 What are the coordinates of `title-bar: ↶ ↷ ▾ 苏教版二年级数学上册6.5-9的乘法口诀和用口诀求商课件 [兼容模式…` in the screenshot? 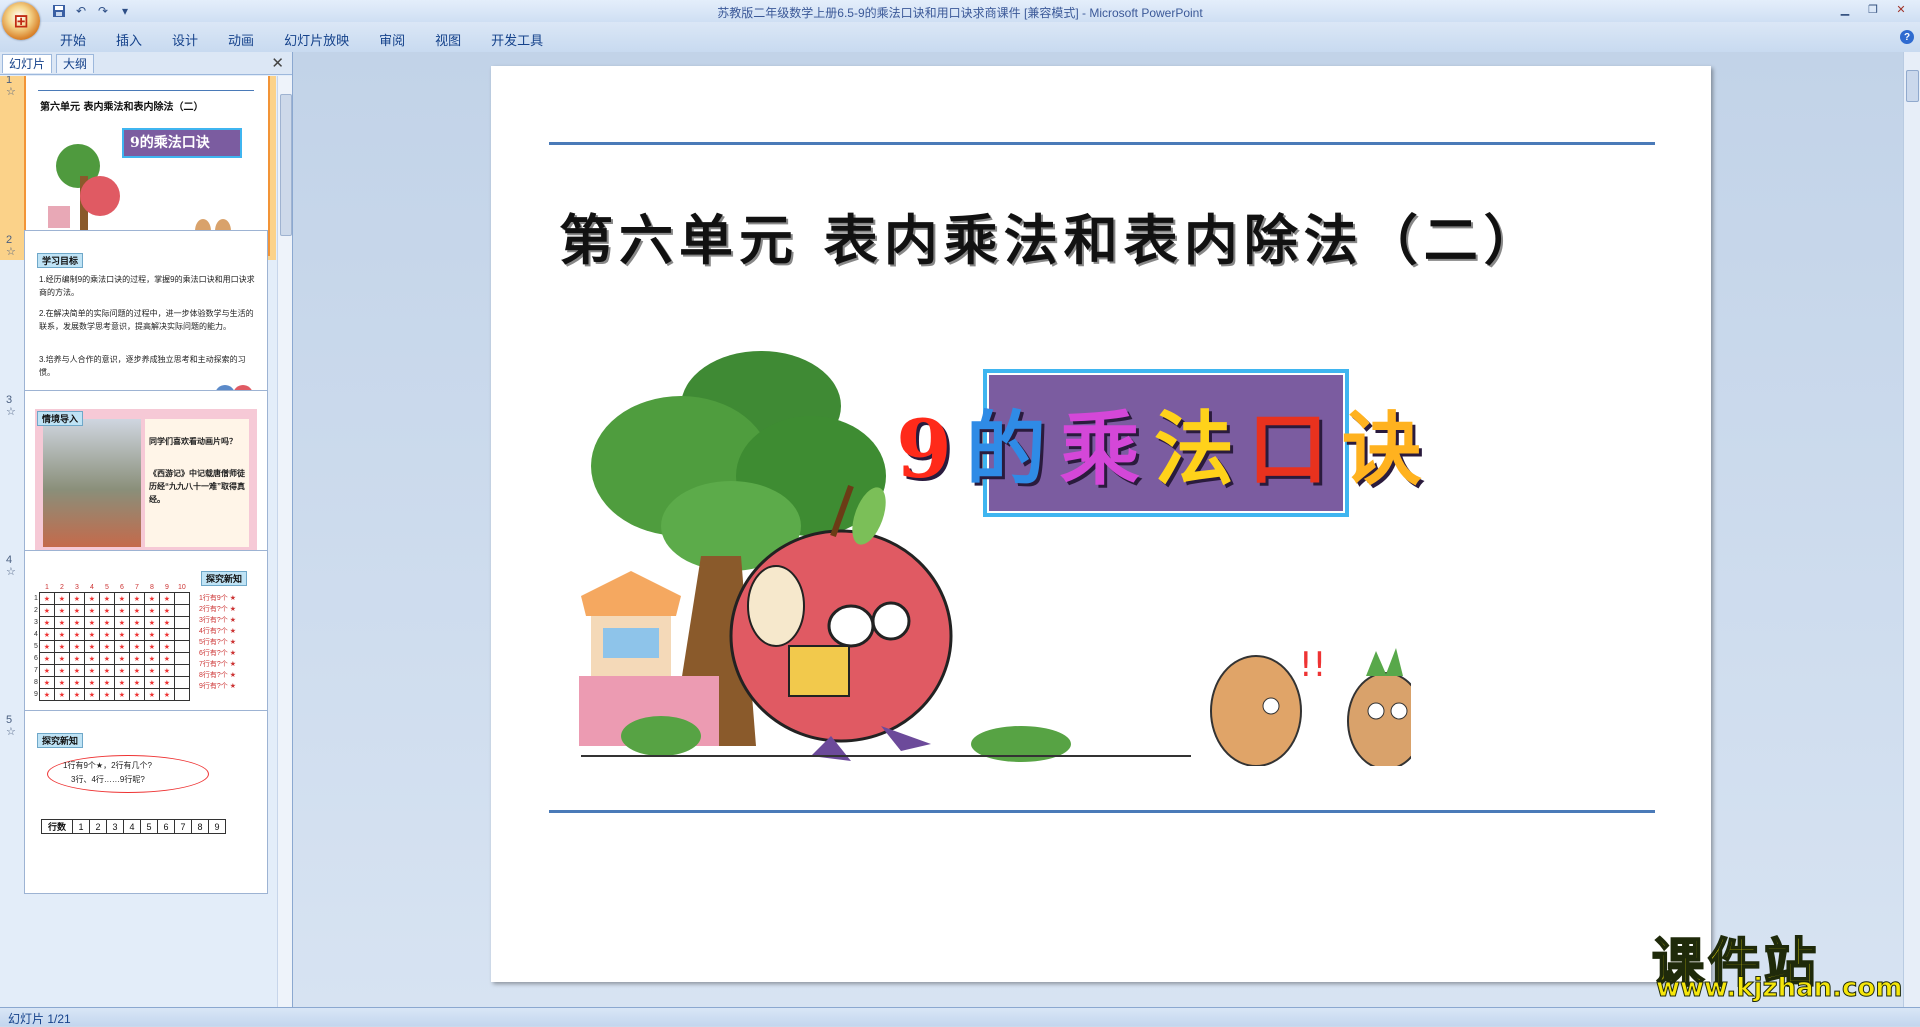 It's located at (960, 11).